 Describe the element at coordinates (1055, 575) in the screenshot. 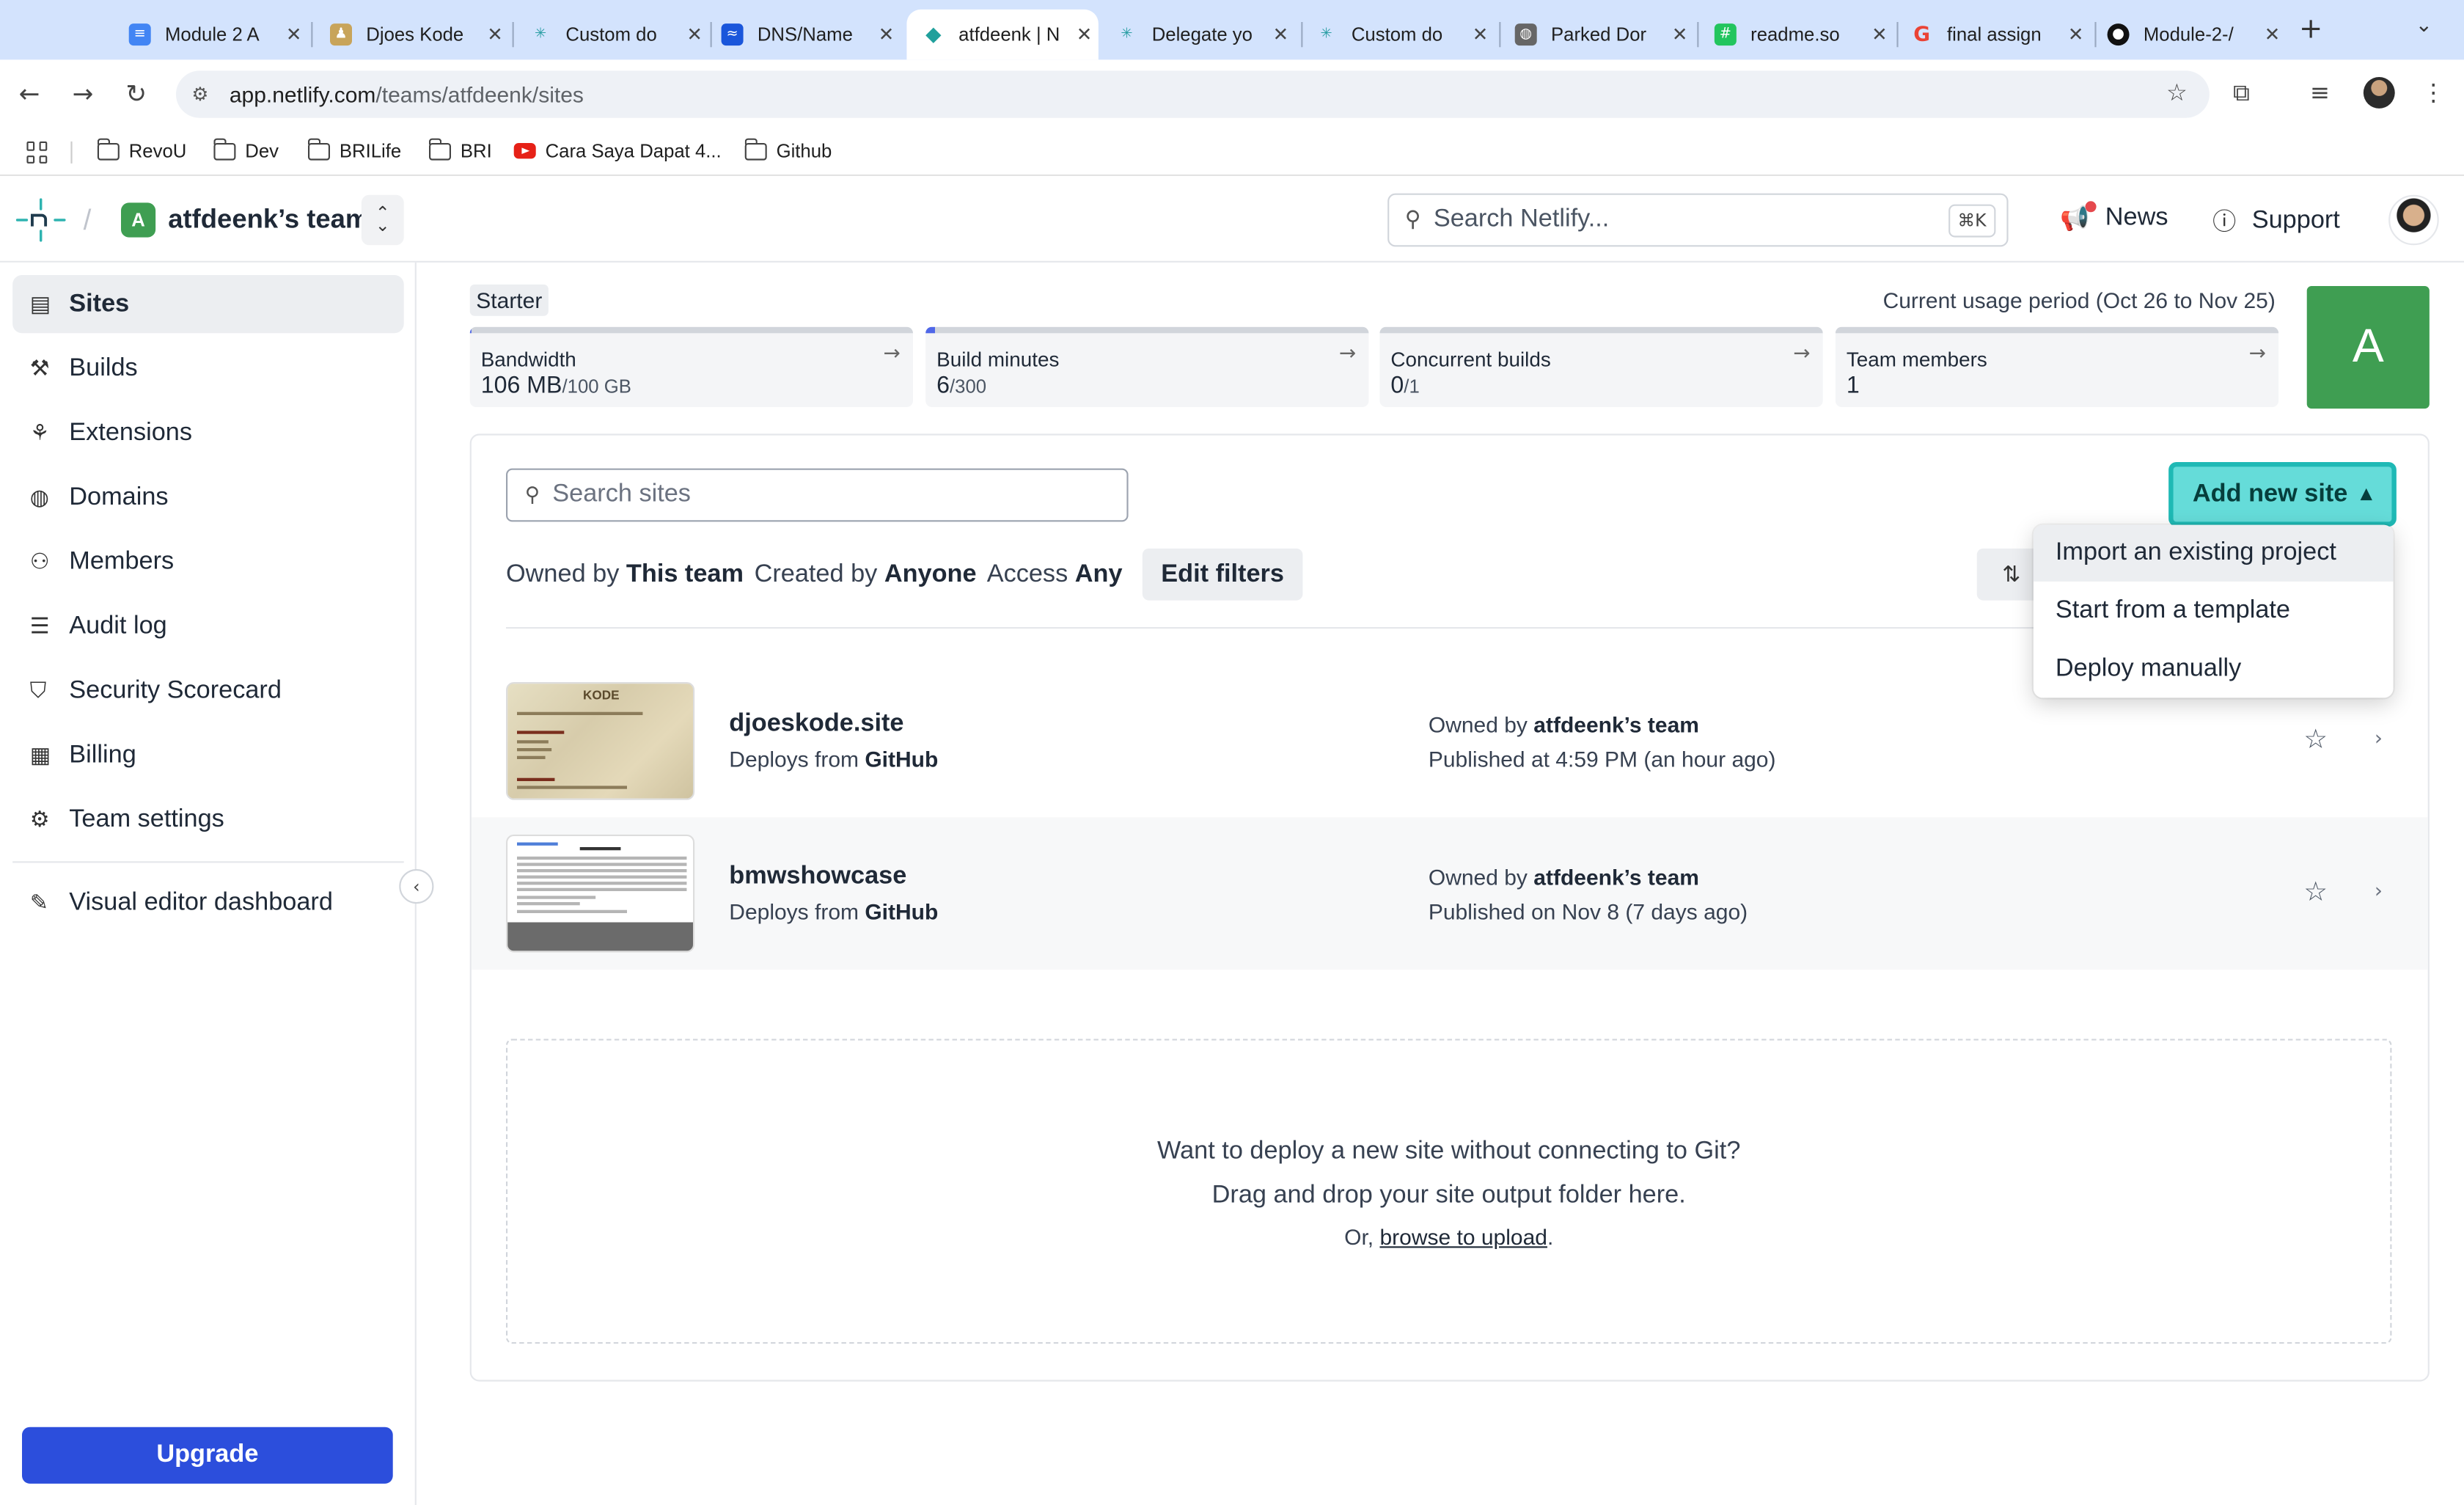

I see `filter-access: Access Any` at that location.